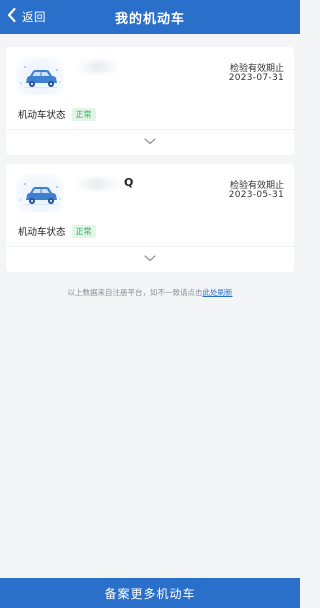  I want to click on expiry-date: 2023-07-31, so click(256, 78).